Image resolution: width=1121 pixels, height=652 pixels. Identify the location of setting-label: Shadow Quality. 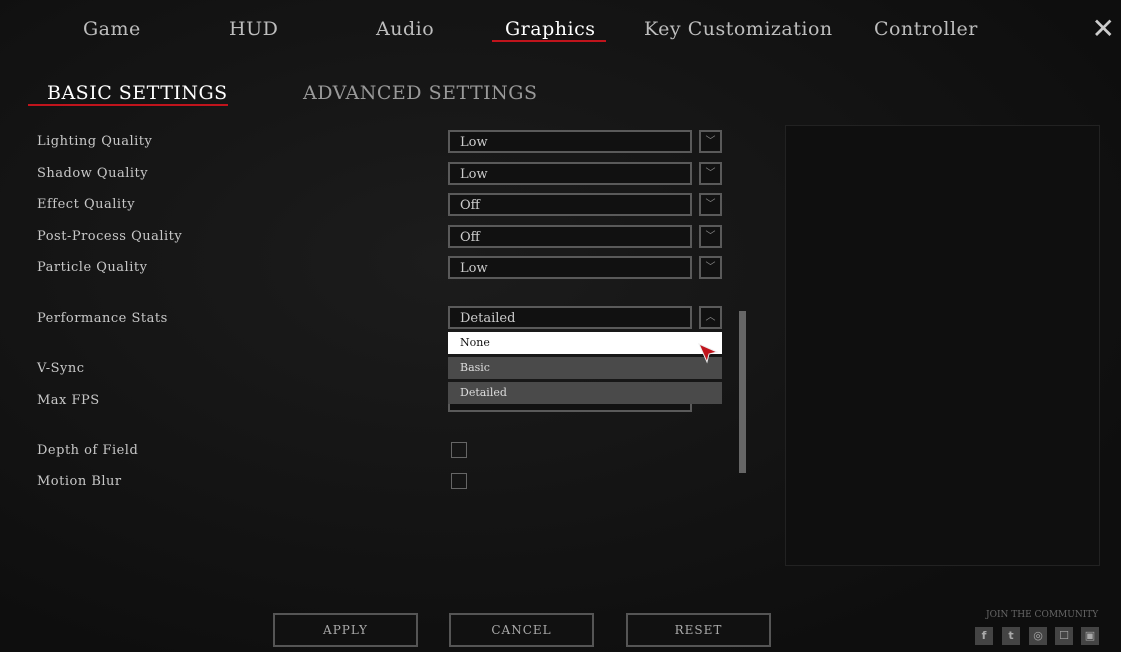
(93, 173).